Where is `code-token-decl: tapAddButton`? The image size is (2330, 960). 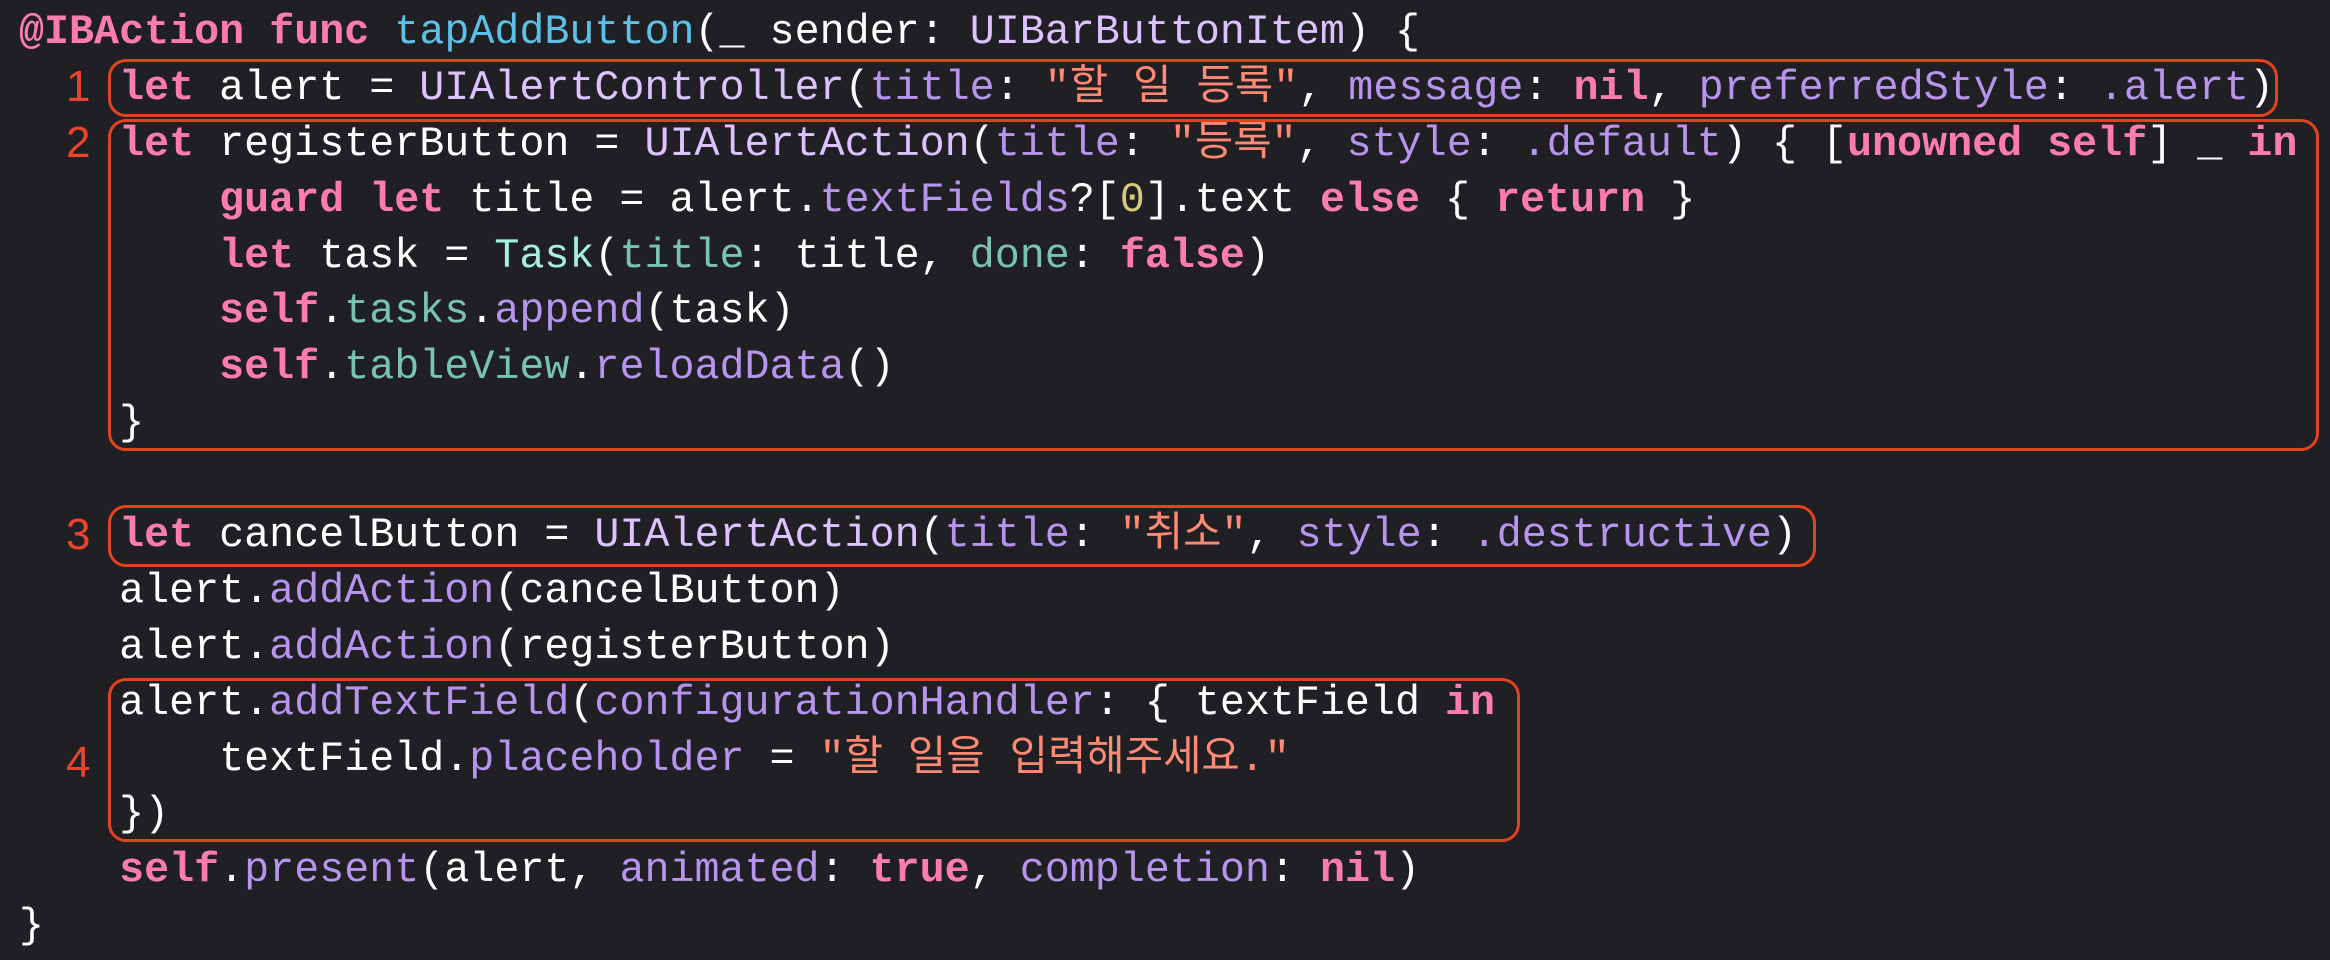 code-token-decl: tapAddButton is located at coordinates (544, 32).